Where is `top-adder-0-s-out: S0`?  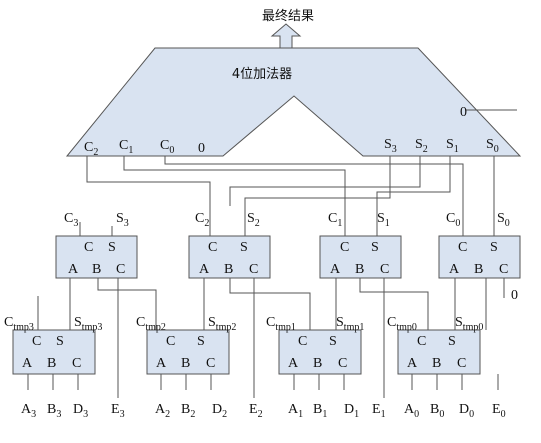
top-adder-0-s-out: S0 is located at coordinates (503, 220).